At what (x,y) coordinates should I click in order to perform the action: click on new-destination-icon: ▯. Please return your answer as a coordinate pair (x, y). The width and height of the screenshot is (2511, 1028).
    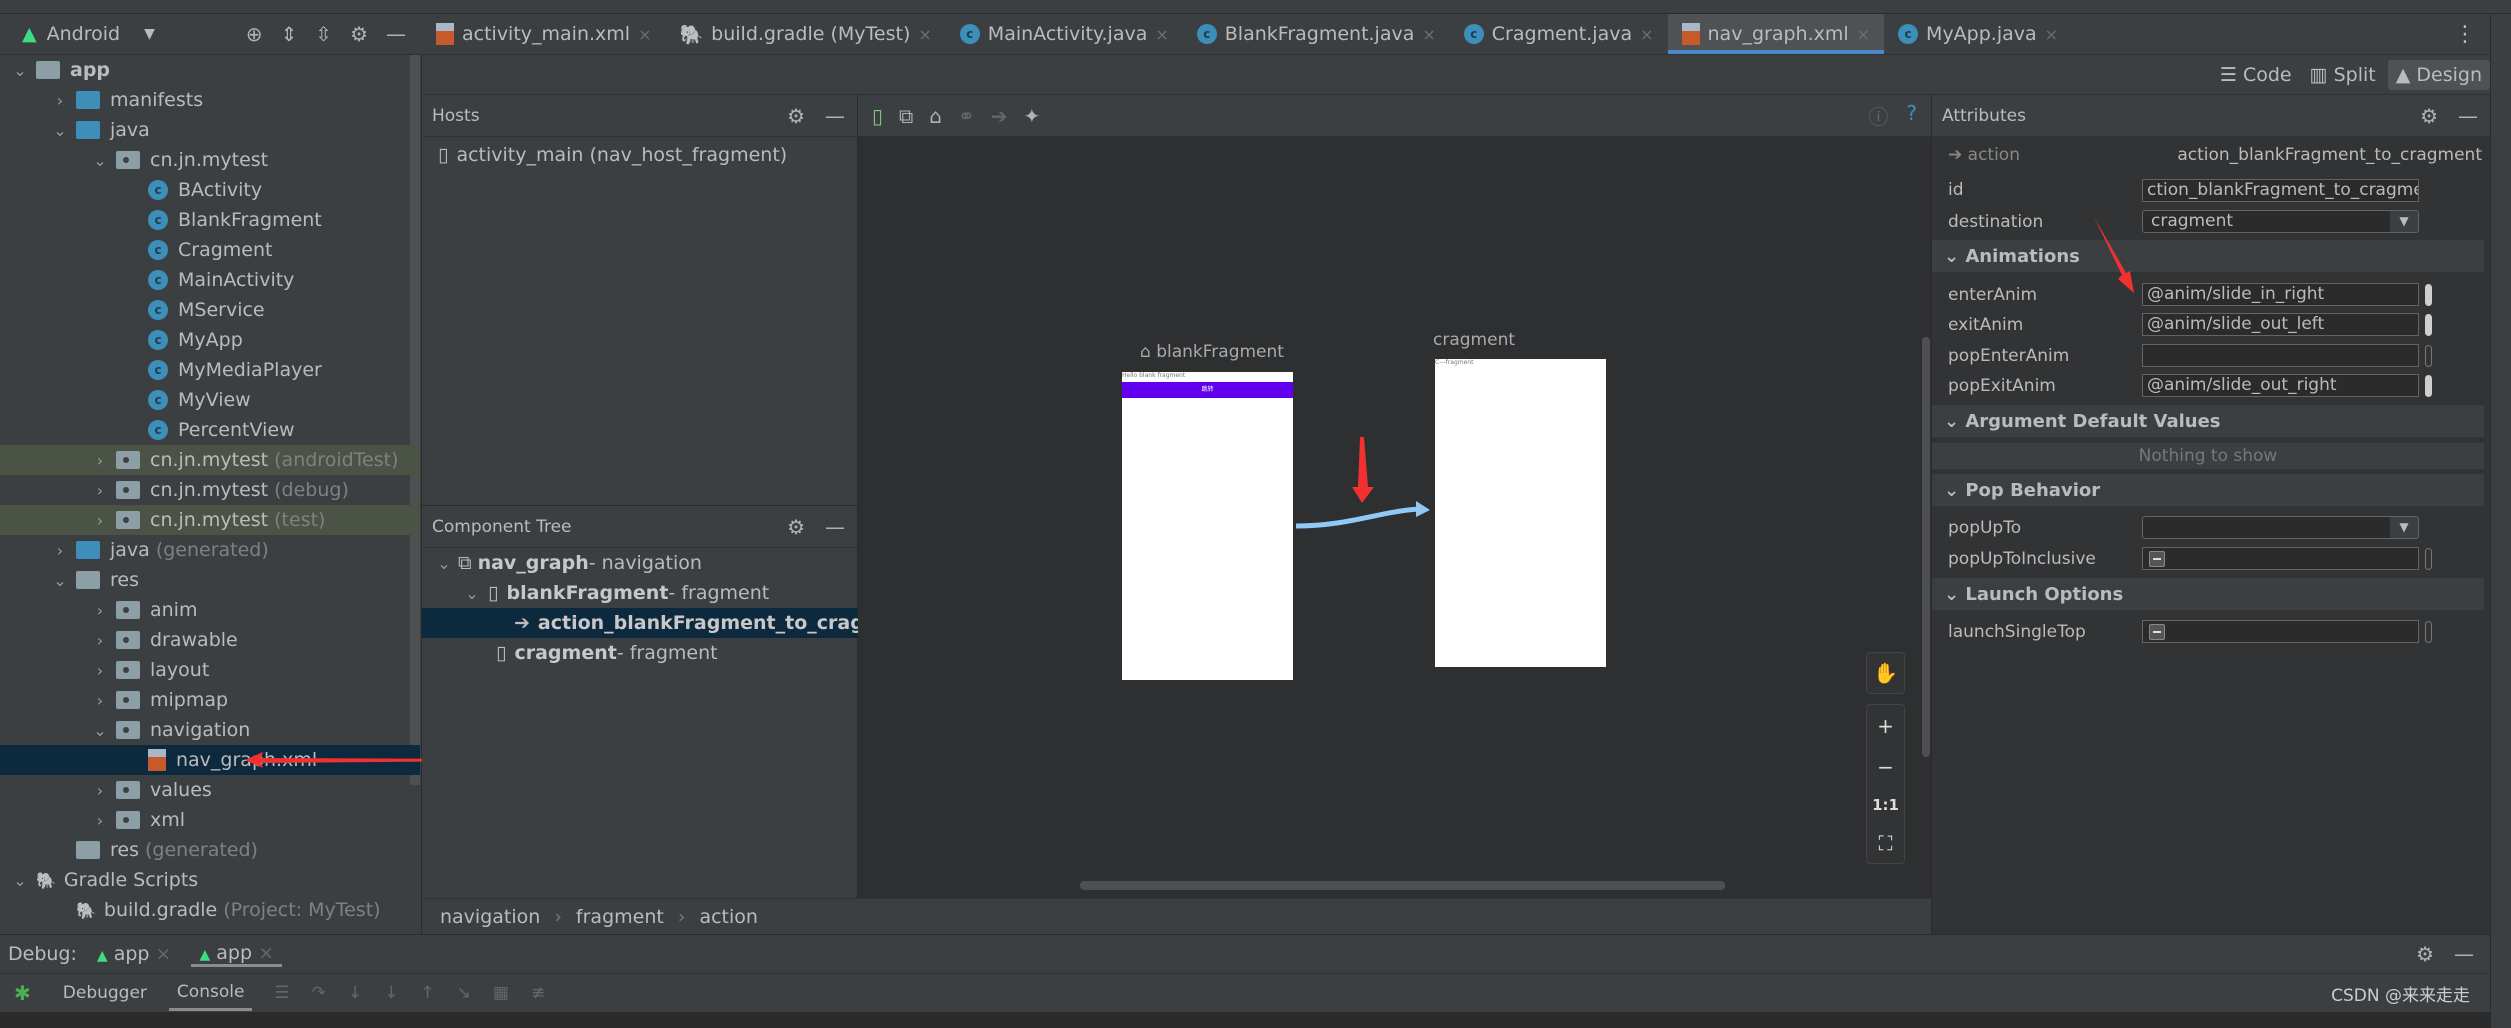
    Looking at the image, I should click on (877, 116).